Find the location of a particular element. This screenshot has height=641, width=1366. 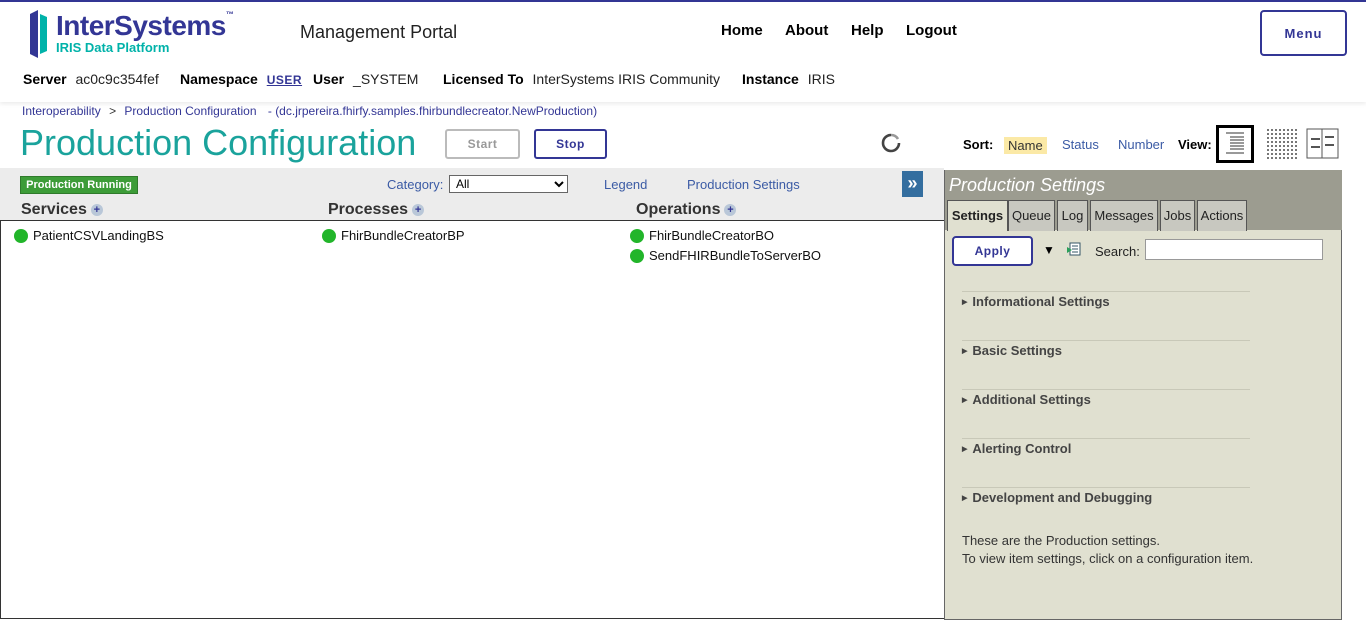

instance-value: IRIS is located at coordinates (821, 79).